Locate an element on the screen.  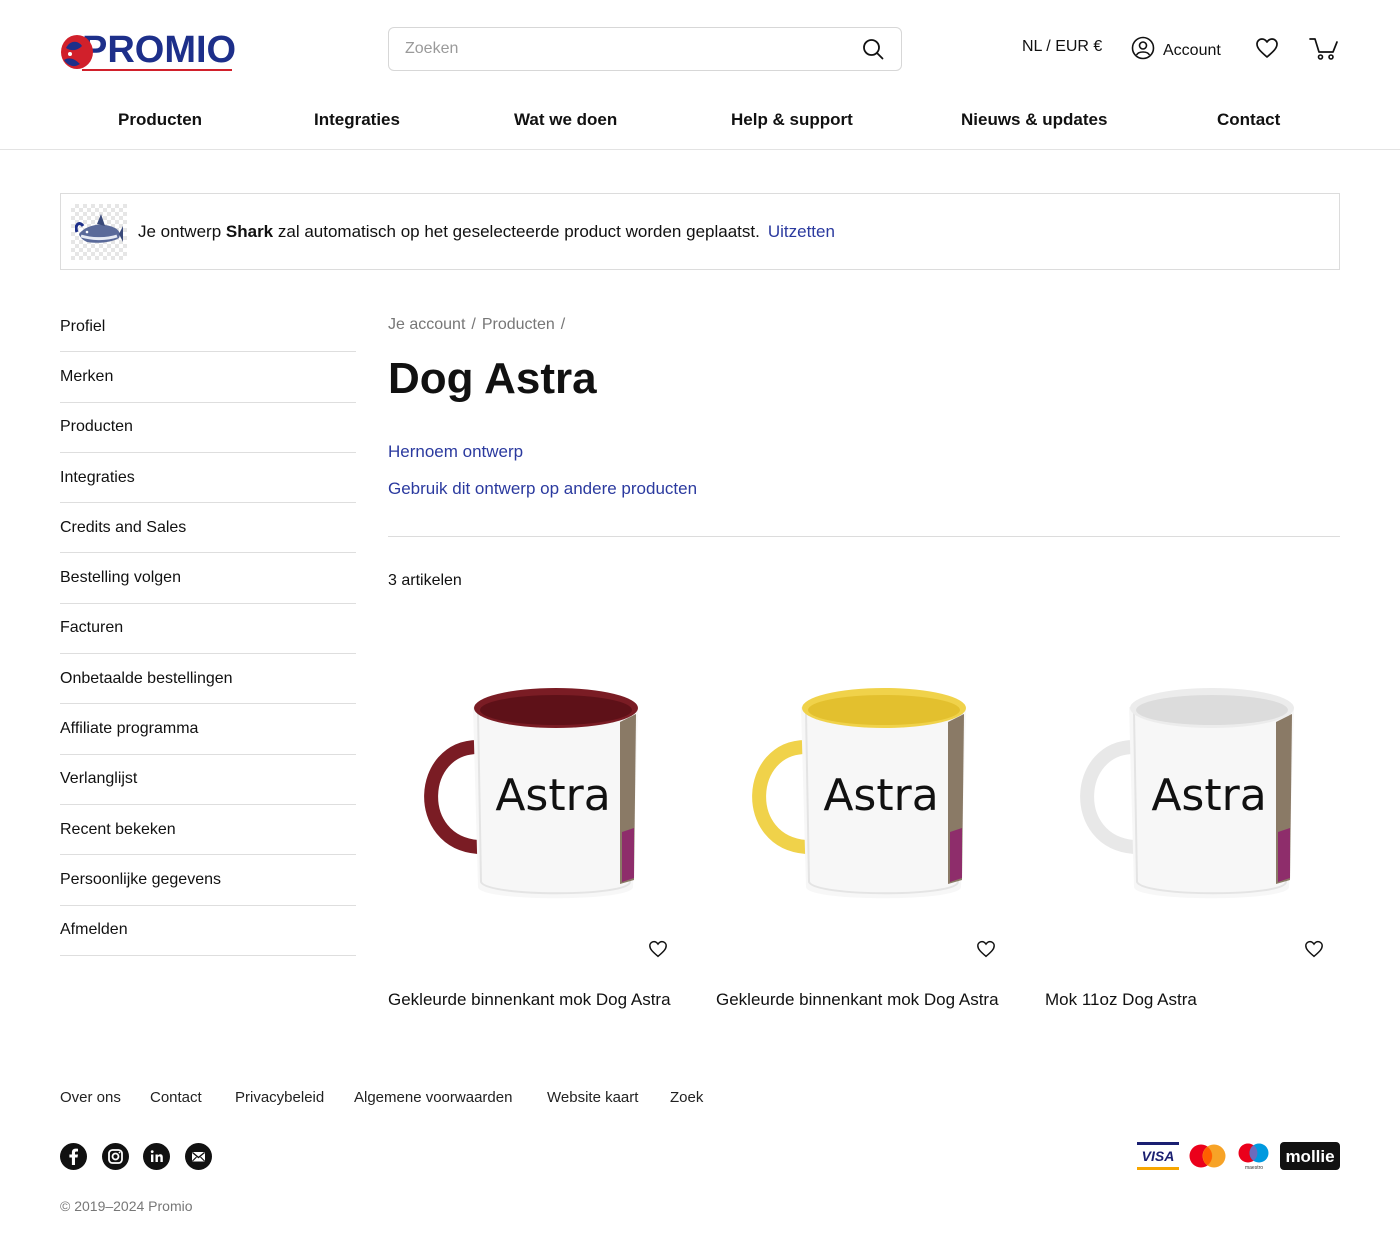
account-link: Account is located at coordinates (1176, 50).